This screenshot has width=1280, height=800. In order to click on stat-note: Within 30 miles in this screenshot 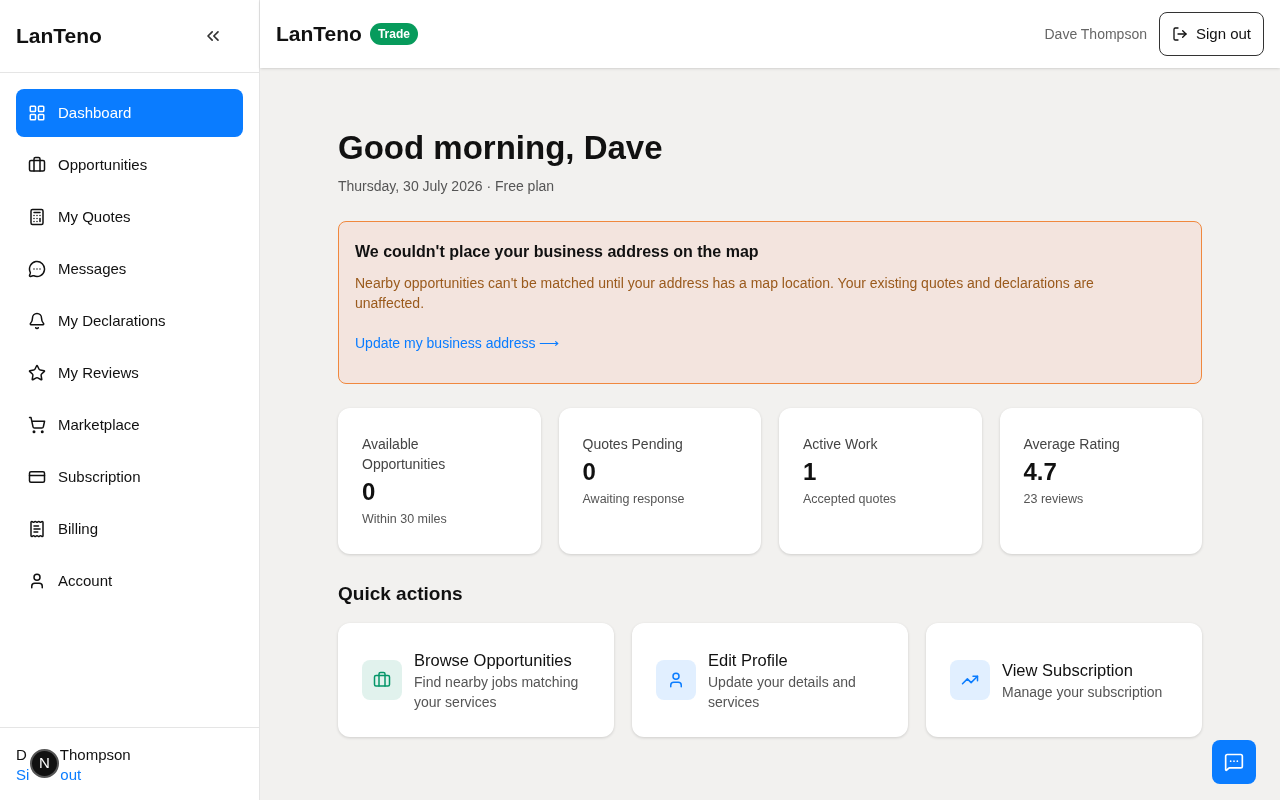, I will do `click(405, 519)`.